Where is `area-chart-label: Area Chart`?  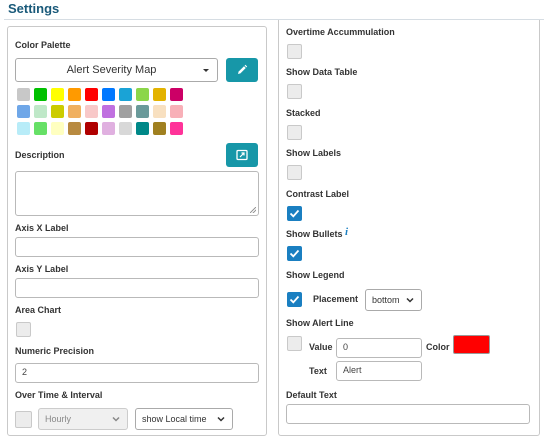 area-chart-label: Area Chart is located at coordinates (38, 310).